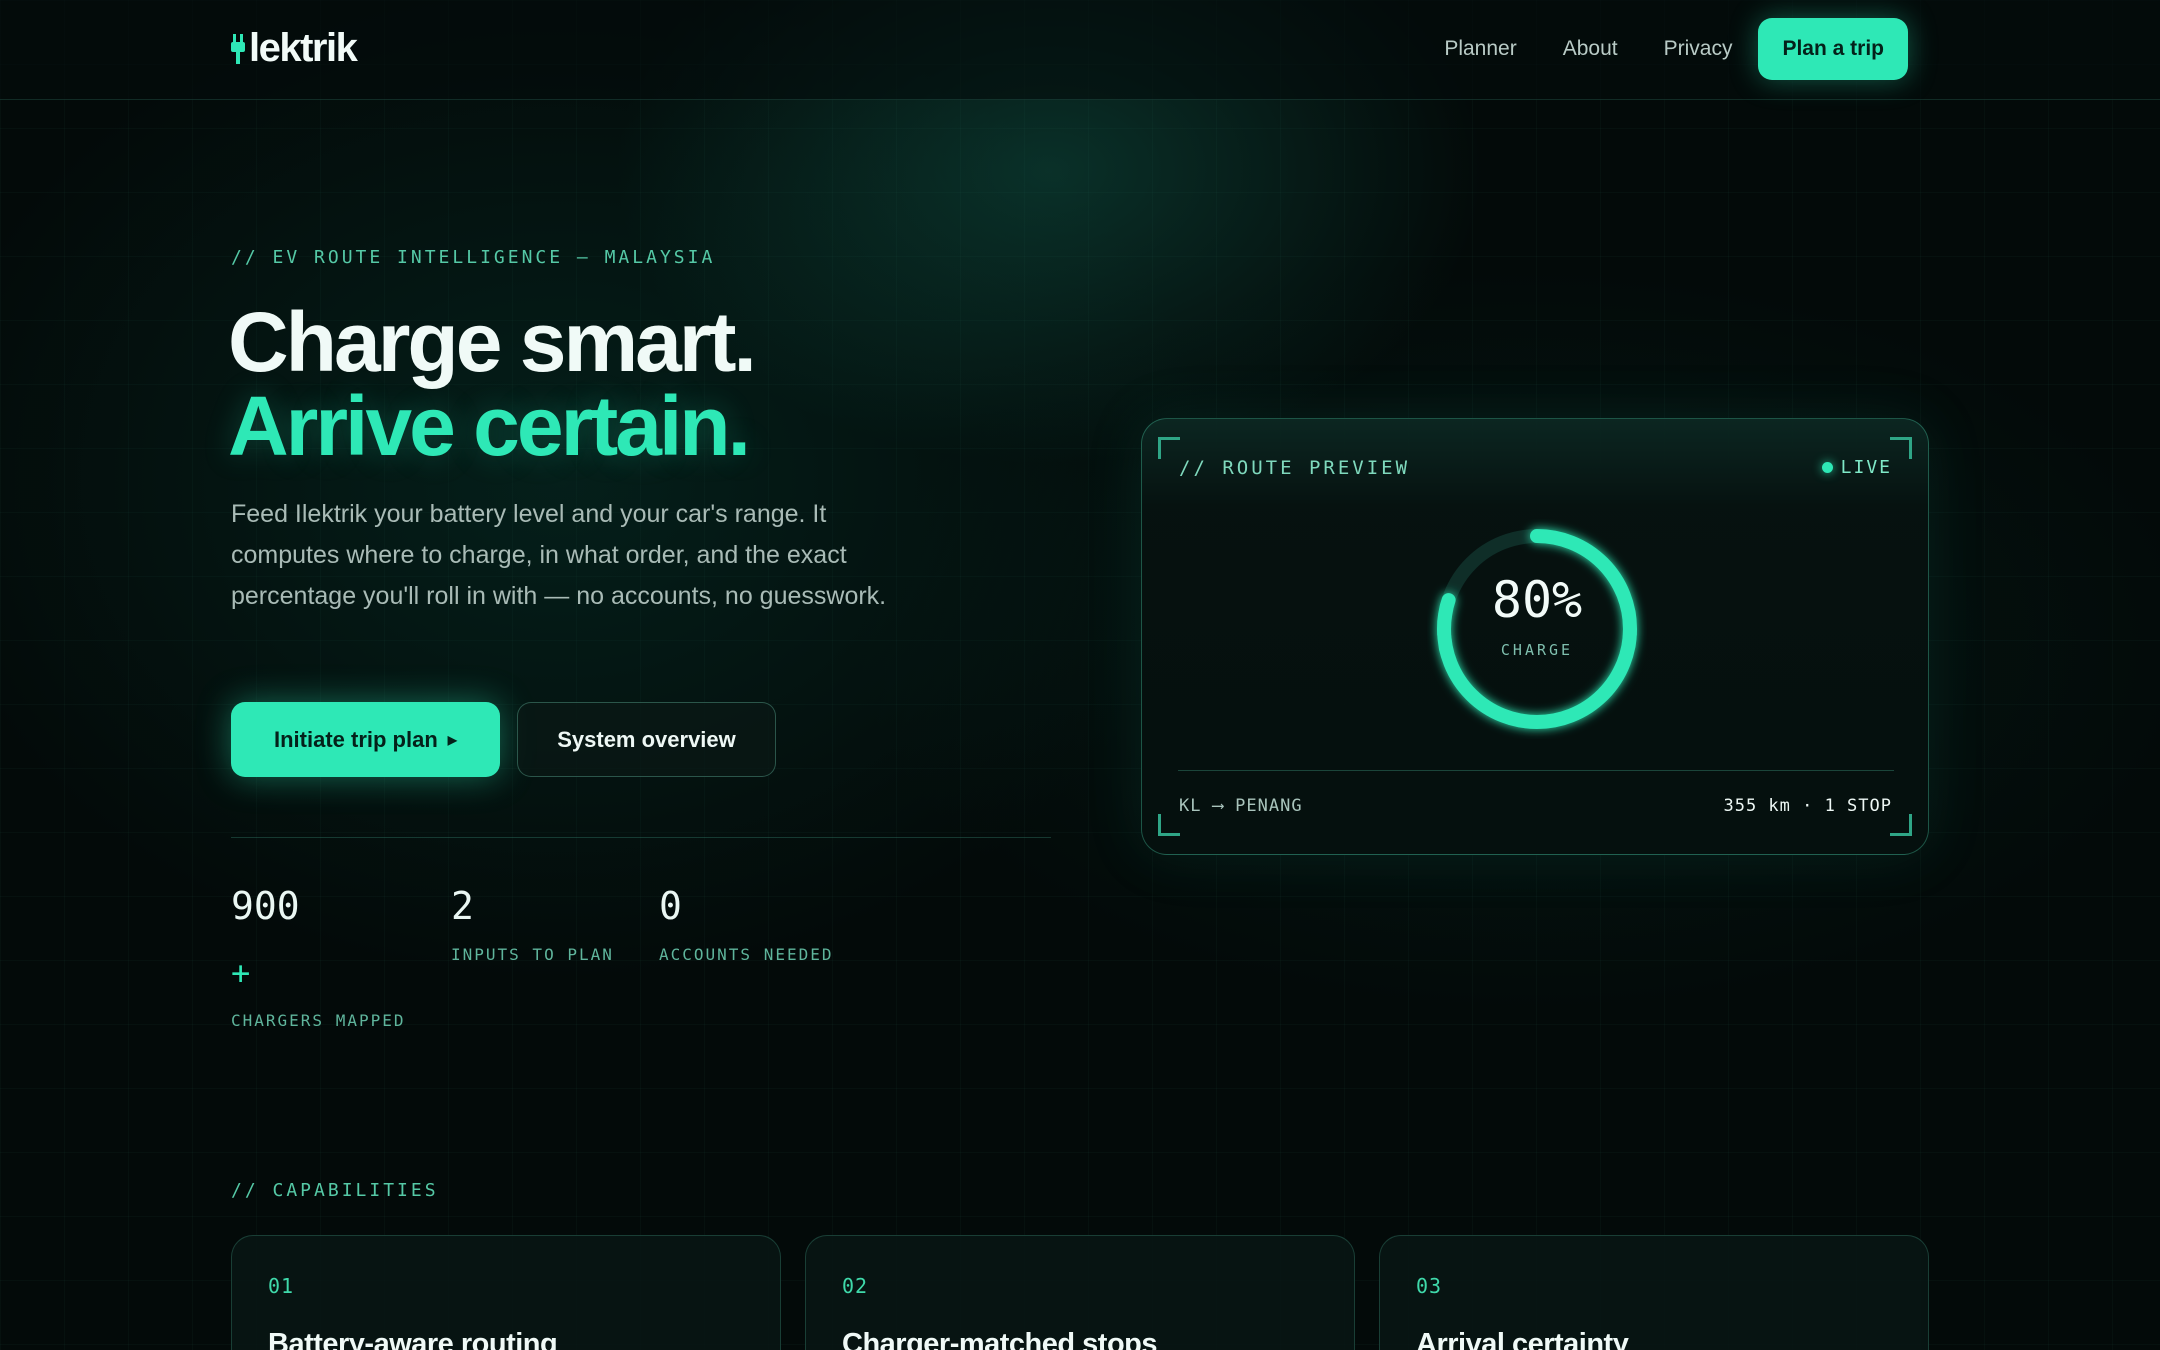 Image resolution: width=2160 pixels, height=1350 pixels. I want to click on charge-label: CHARGE, so click(1537, 650).